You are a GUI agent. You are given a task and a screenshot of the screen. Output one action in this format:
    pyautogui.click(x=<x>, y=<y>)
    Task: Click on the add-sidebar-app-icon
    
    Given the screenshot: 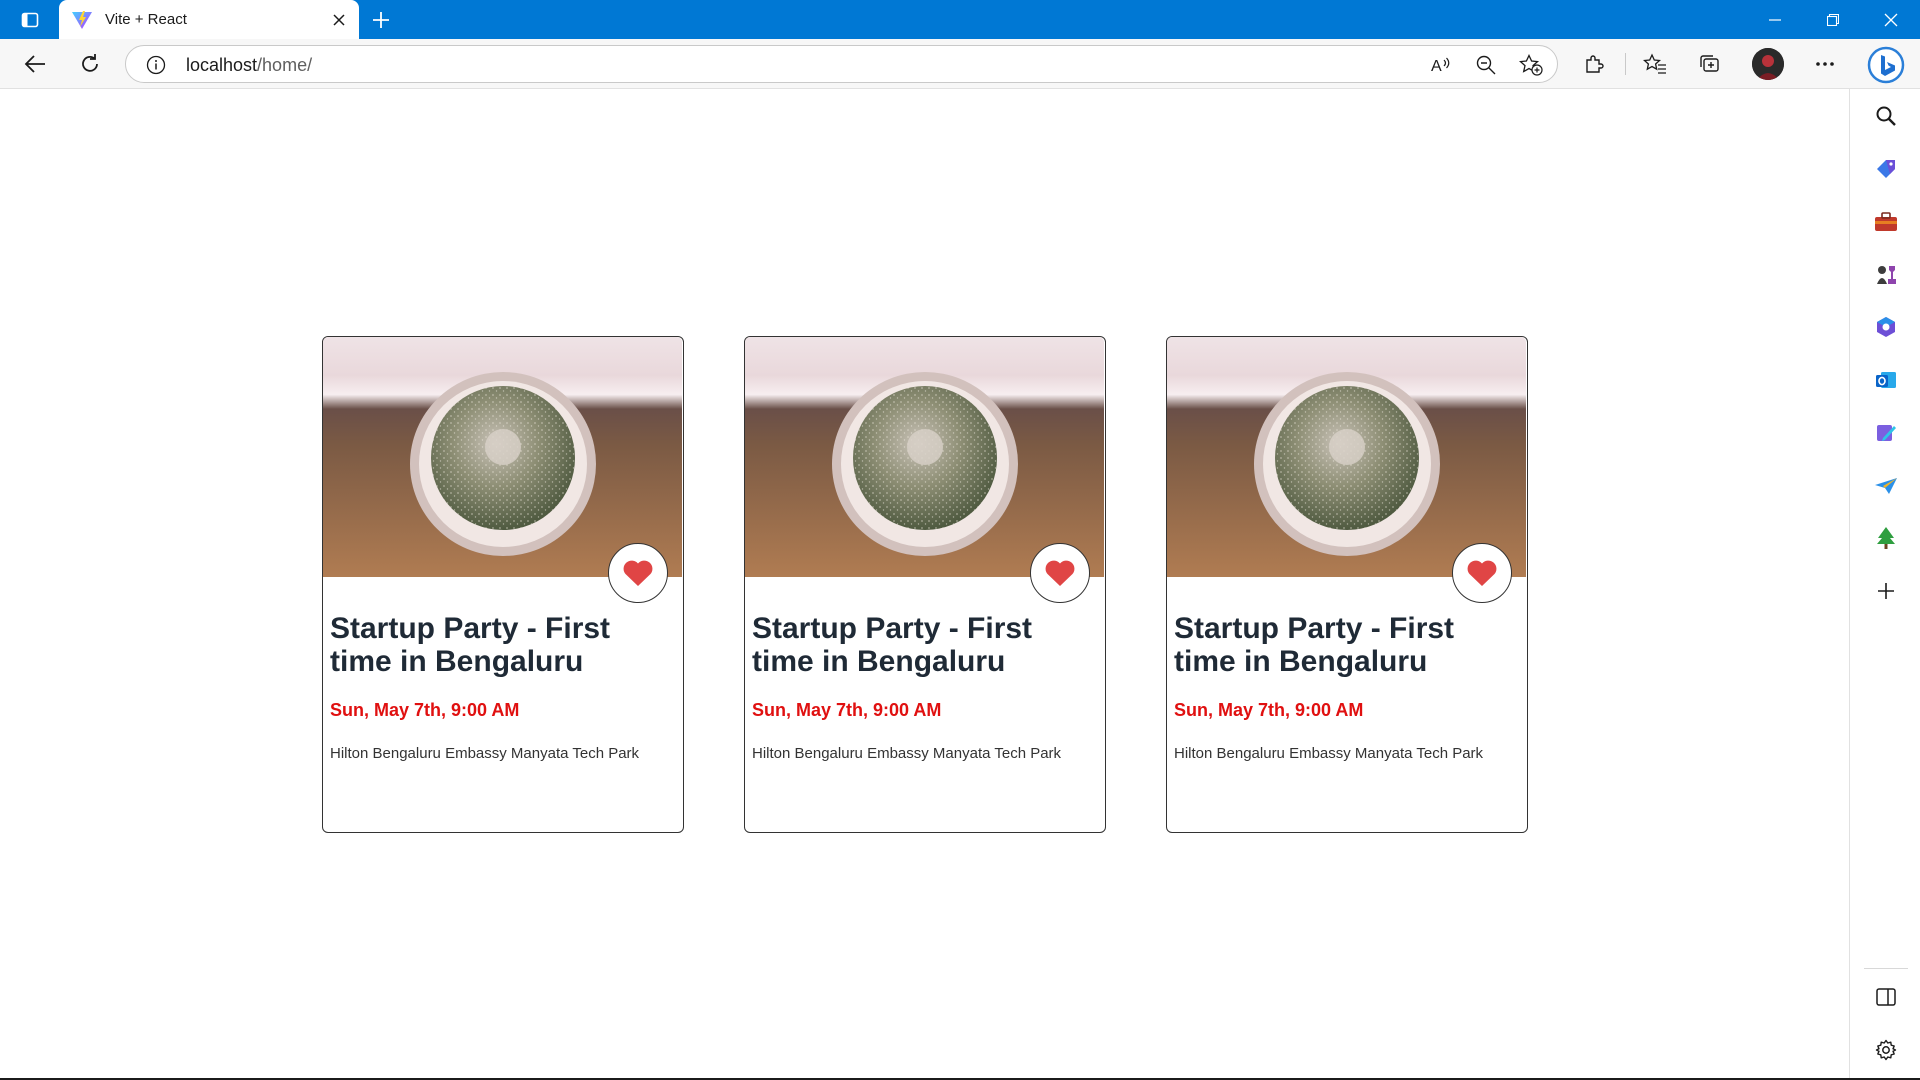 What is the action you would take?
    pyautogui.click(x=1886, y=591)
    